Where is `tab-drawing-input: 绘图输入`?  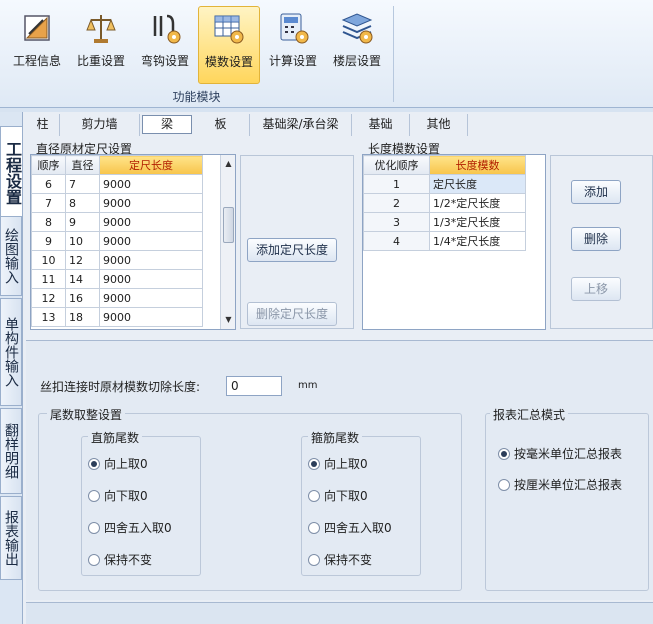
tab-drawing-input: 绘图输入 is located at coordinates (11, 256).